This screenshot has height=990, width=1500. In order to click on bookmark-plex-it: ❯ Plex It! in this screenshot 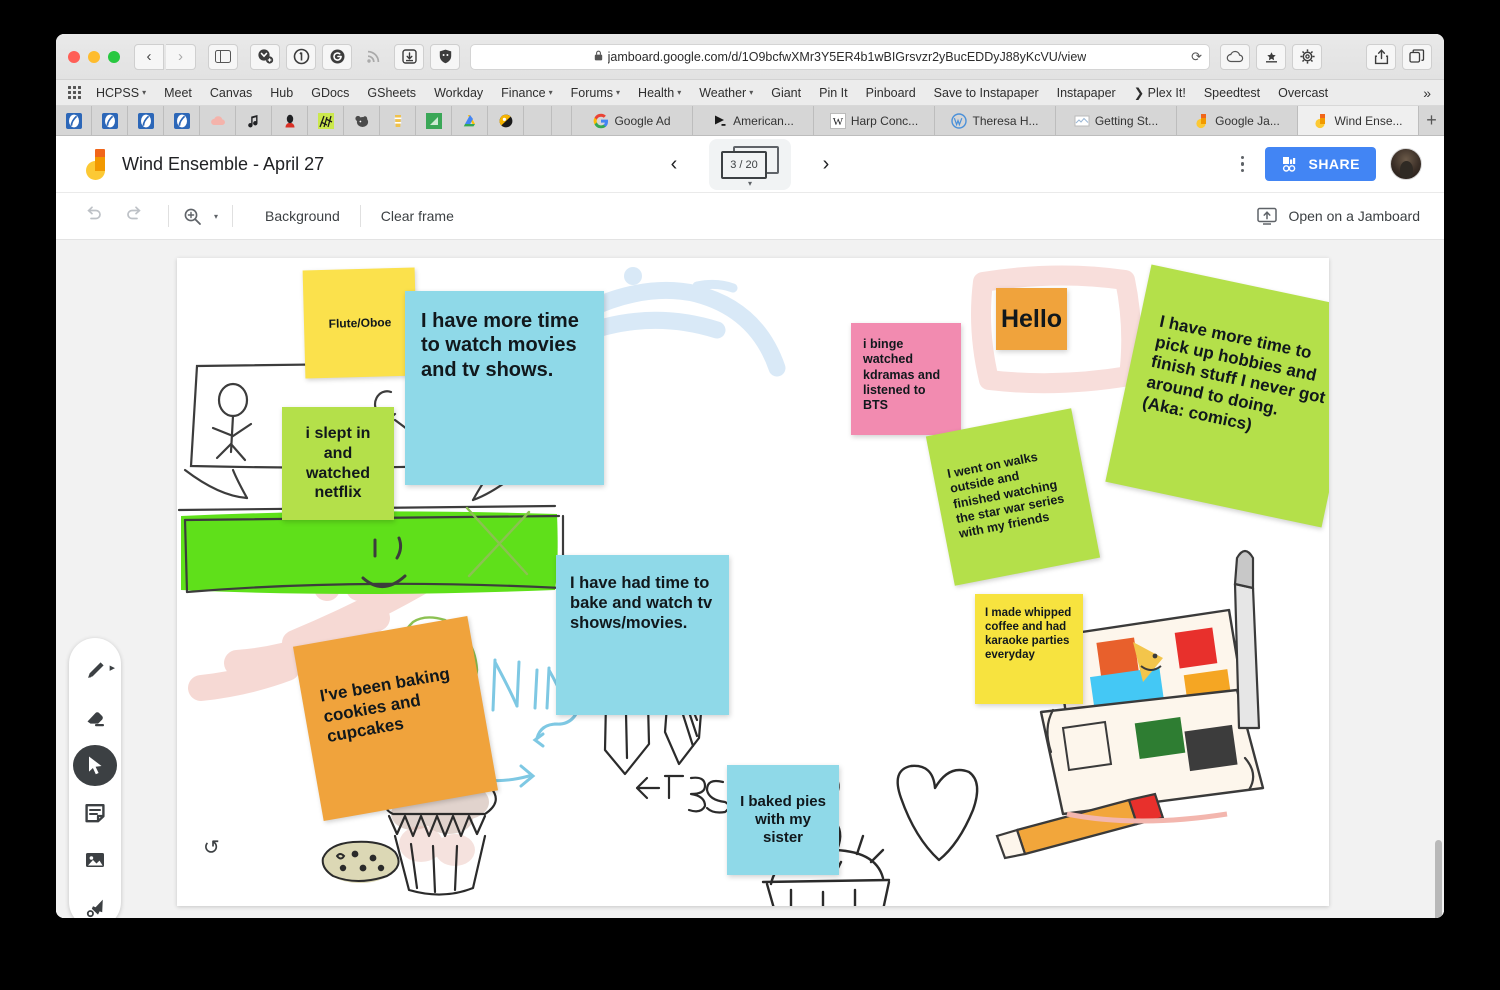, I will do `click(1160, 92)`.